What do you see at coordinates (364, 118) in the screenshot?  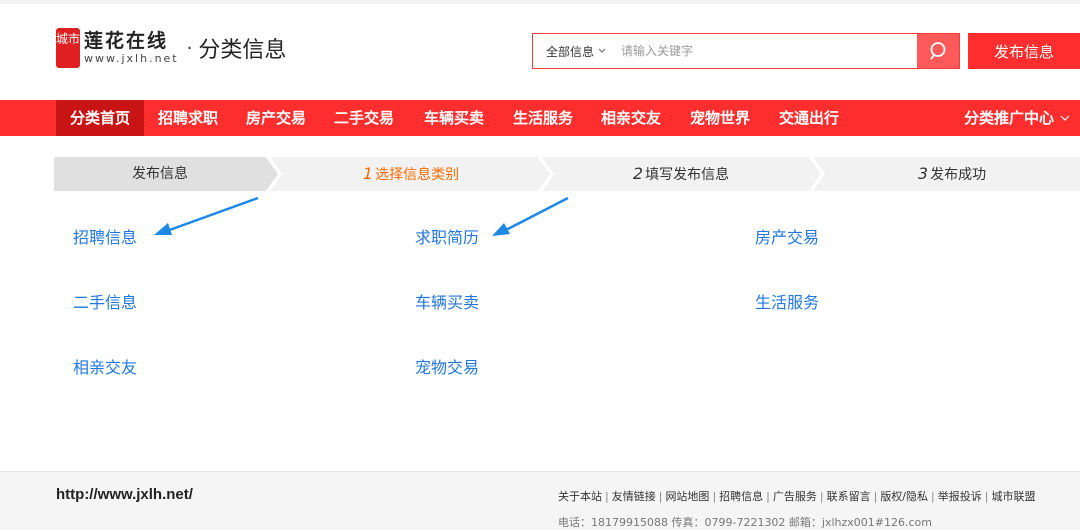 I see `nav-item-secondhand: 二手交易` at bounding box center [364, 118].